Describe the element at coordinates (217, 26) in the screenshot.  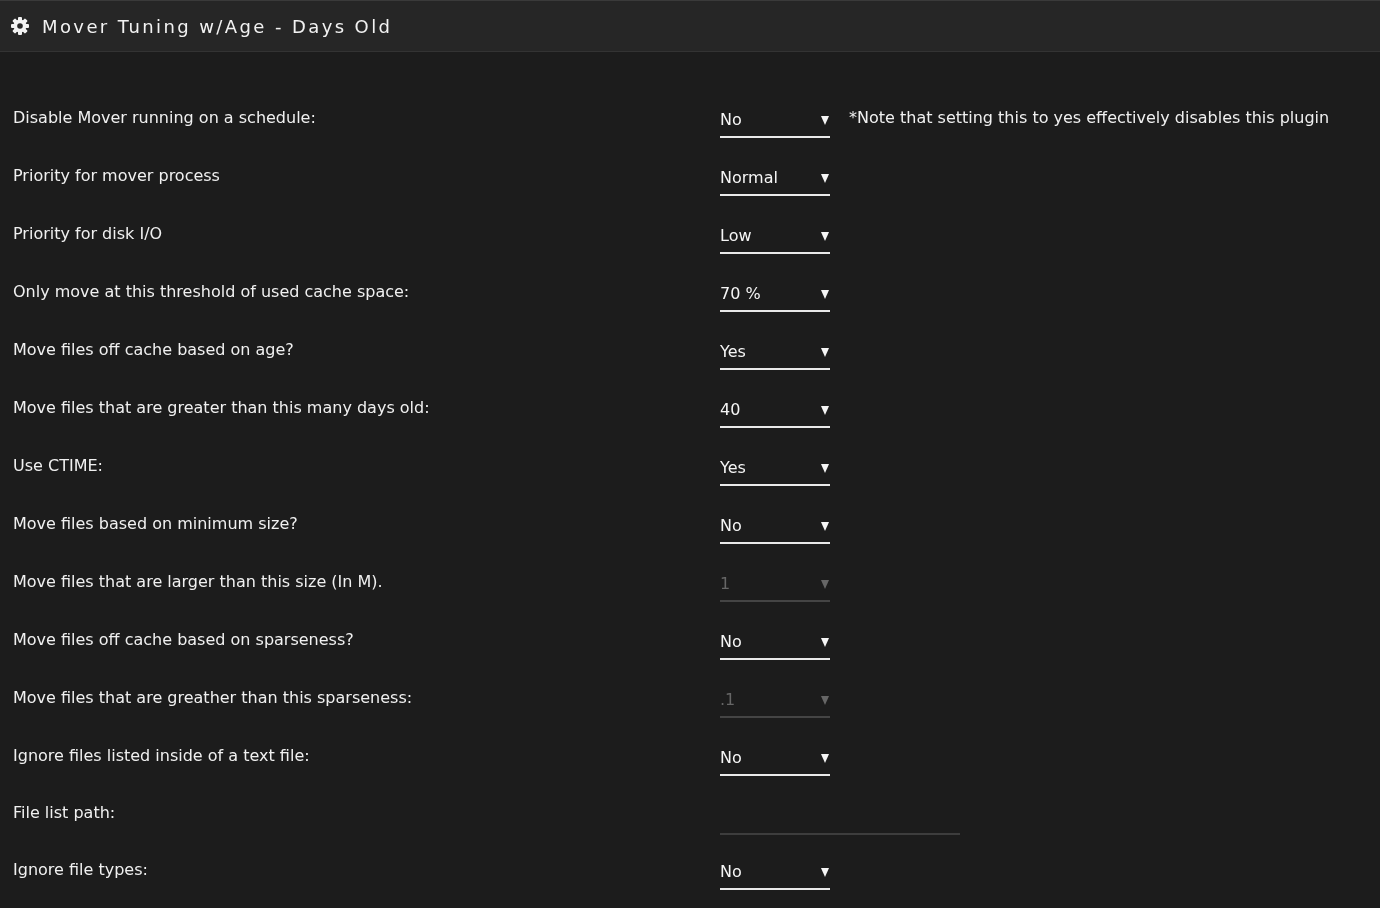
I see `section-title: Mover Tuning w/Age - Days Old` at that location.